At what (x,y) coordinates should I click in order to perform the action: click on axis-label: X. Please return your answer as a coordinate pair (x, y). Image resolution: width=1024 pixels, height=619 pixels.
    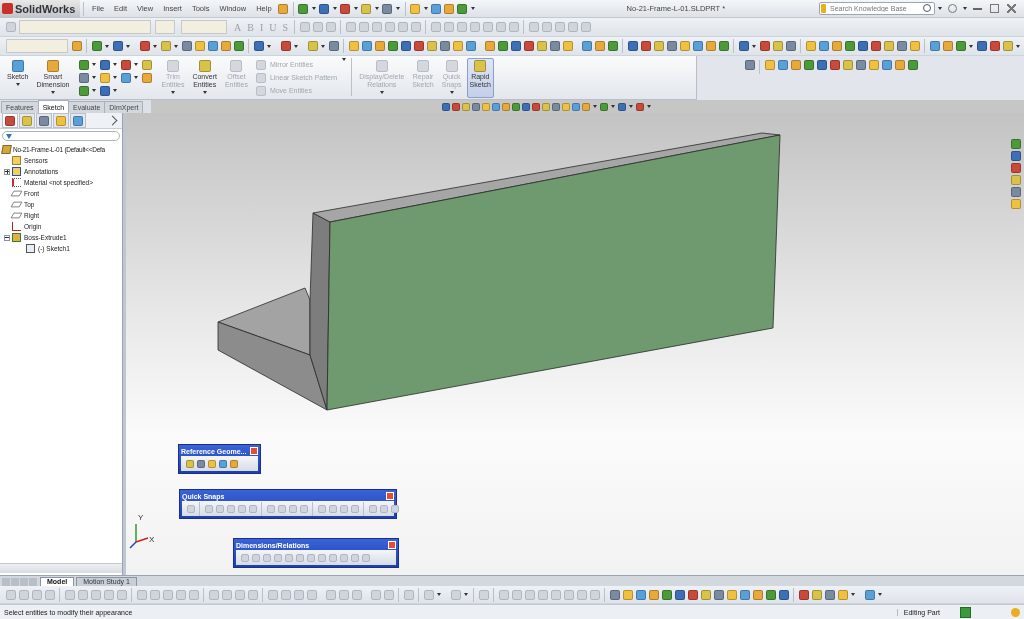
    Looking at the image, I should click on (152, 540).